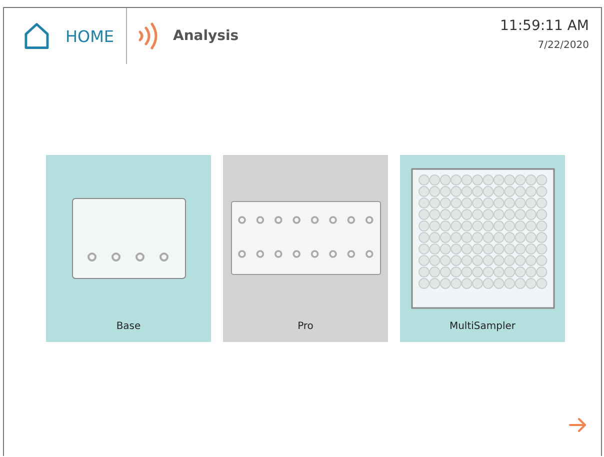  I want to click on card-label: Base, so click(128, 327).